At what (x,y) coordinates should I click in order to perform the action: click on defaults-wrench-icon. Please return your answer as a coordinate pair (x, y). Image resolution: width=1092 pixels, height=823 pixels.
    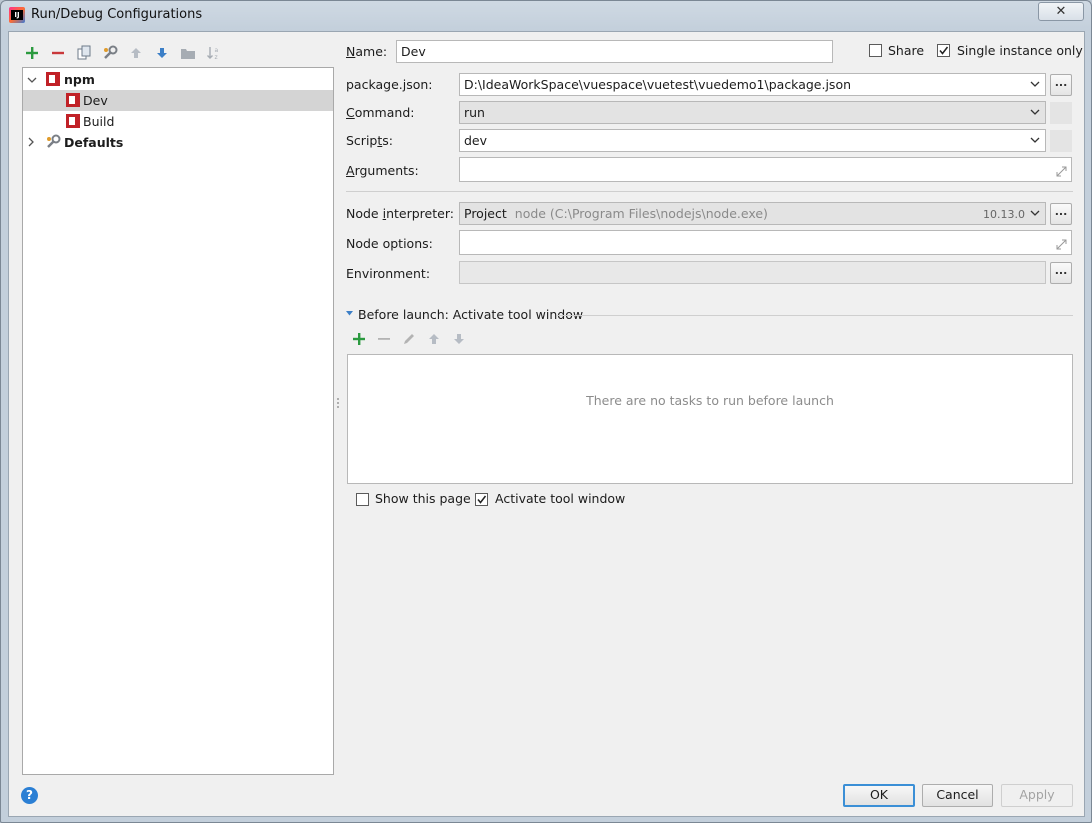
    Looking at the image, I should click on (54, 141).